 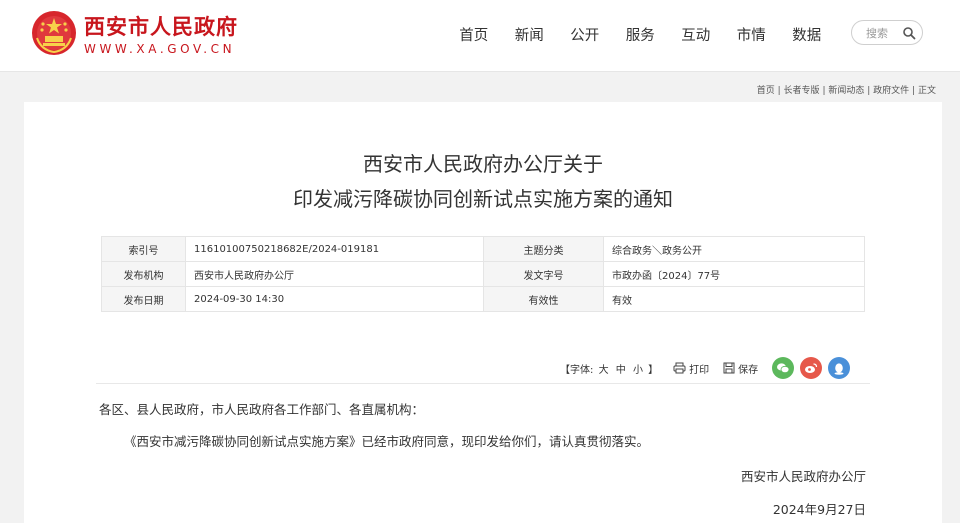 What do you see at coordinates (483, 199) in the screenshot?
I see `article-title-line2: 印发减污降碳协同创新试点实施方案的通知` at bounding box center [483, 199].